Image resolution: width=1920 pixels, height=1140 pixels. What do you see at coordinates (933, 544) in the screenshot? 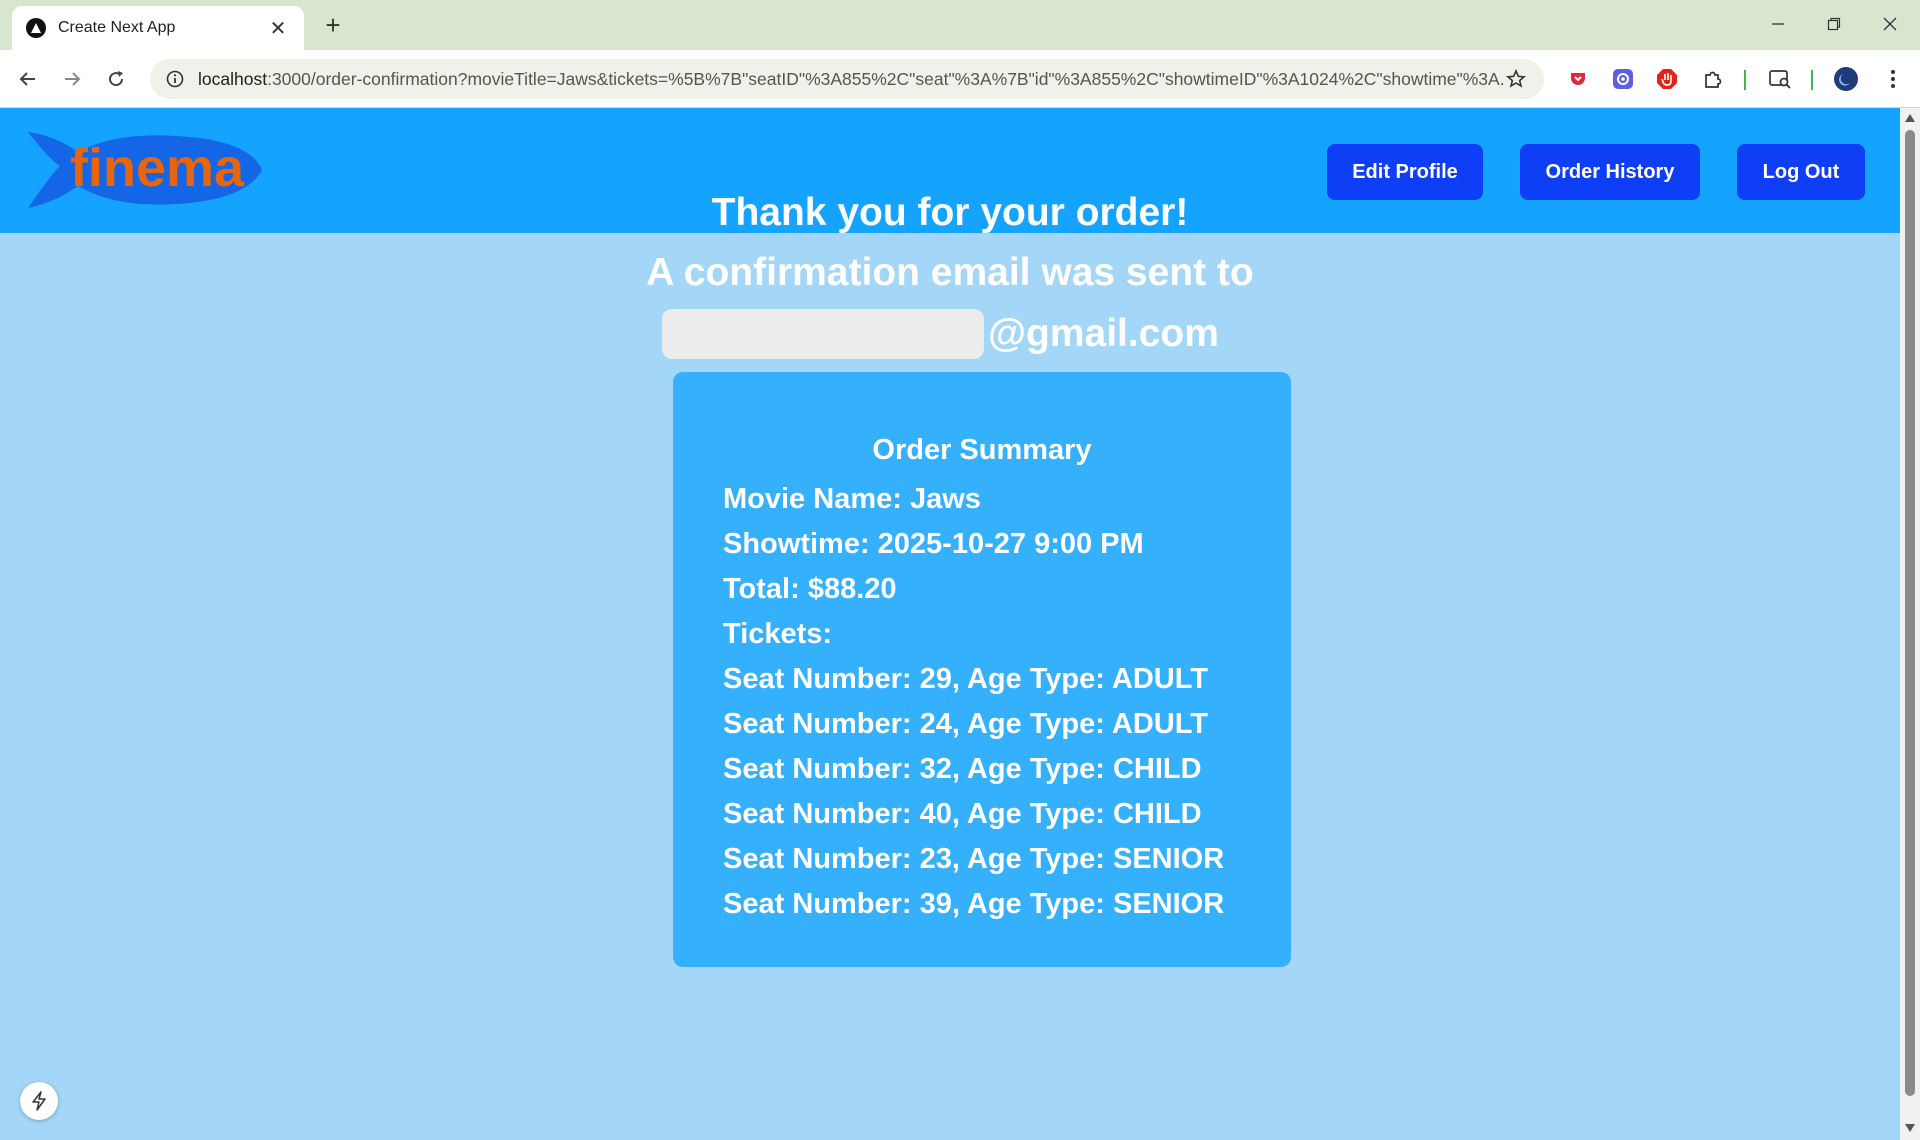
I see `showtime-line: Showtime: 2025-10-27 9:00 PM` at bounding box center [933, 544].